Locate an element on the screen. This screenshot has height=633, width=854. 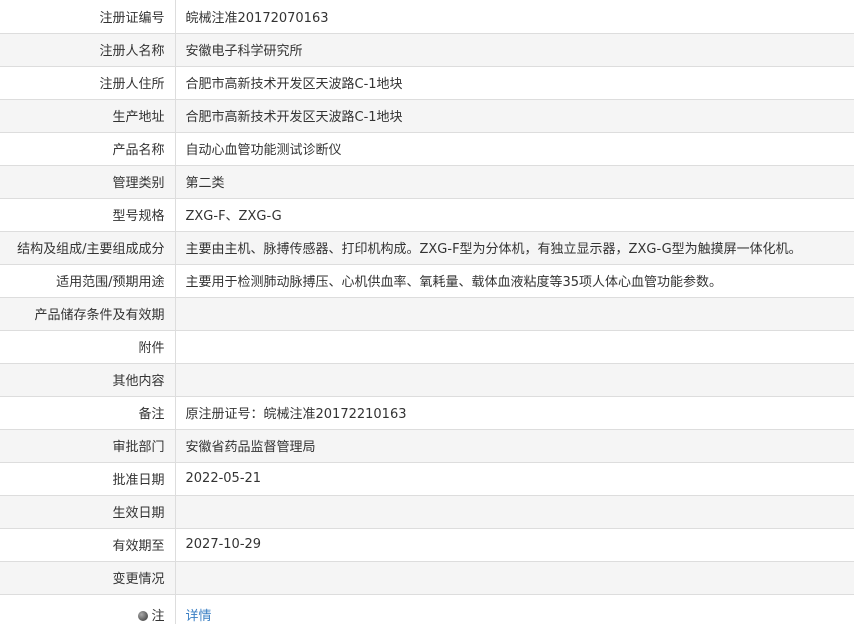
table-row: 备注 原注册证号：皖械注准20172210163 is located at coordinates (427, 413).